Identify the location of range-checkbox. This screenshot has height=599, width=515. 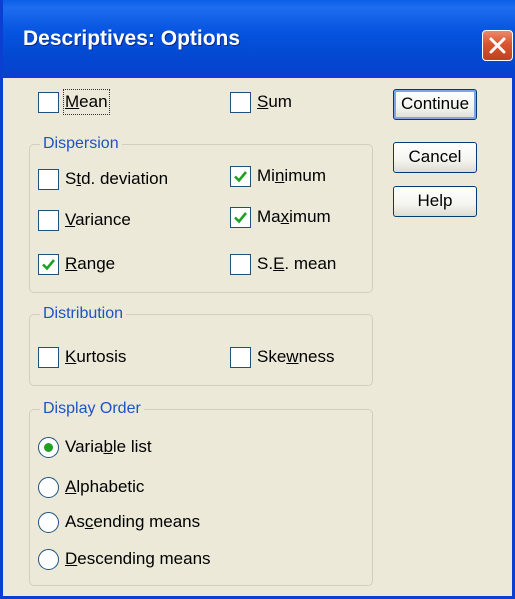
(48, 264).